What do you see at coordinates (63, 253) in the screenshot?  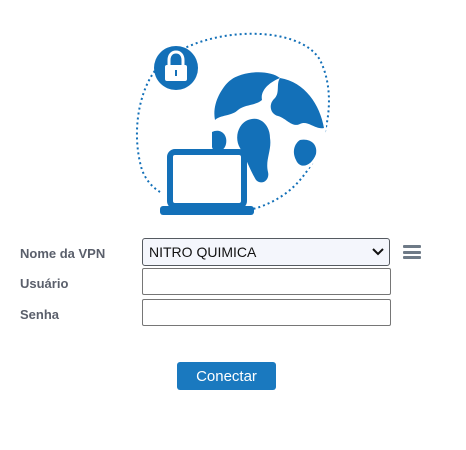 I see `vpn-name-label: Nome da VPN` at bounding box center [63, 253].